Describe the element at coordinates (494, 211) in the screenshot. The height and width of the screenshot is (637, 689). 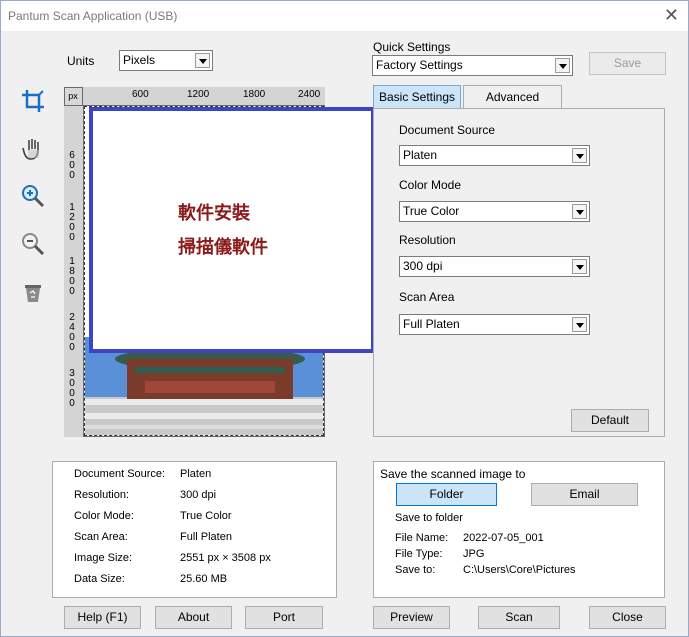
I see `color-mode-select: True Color` at that location.